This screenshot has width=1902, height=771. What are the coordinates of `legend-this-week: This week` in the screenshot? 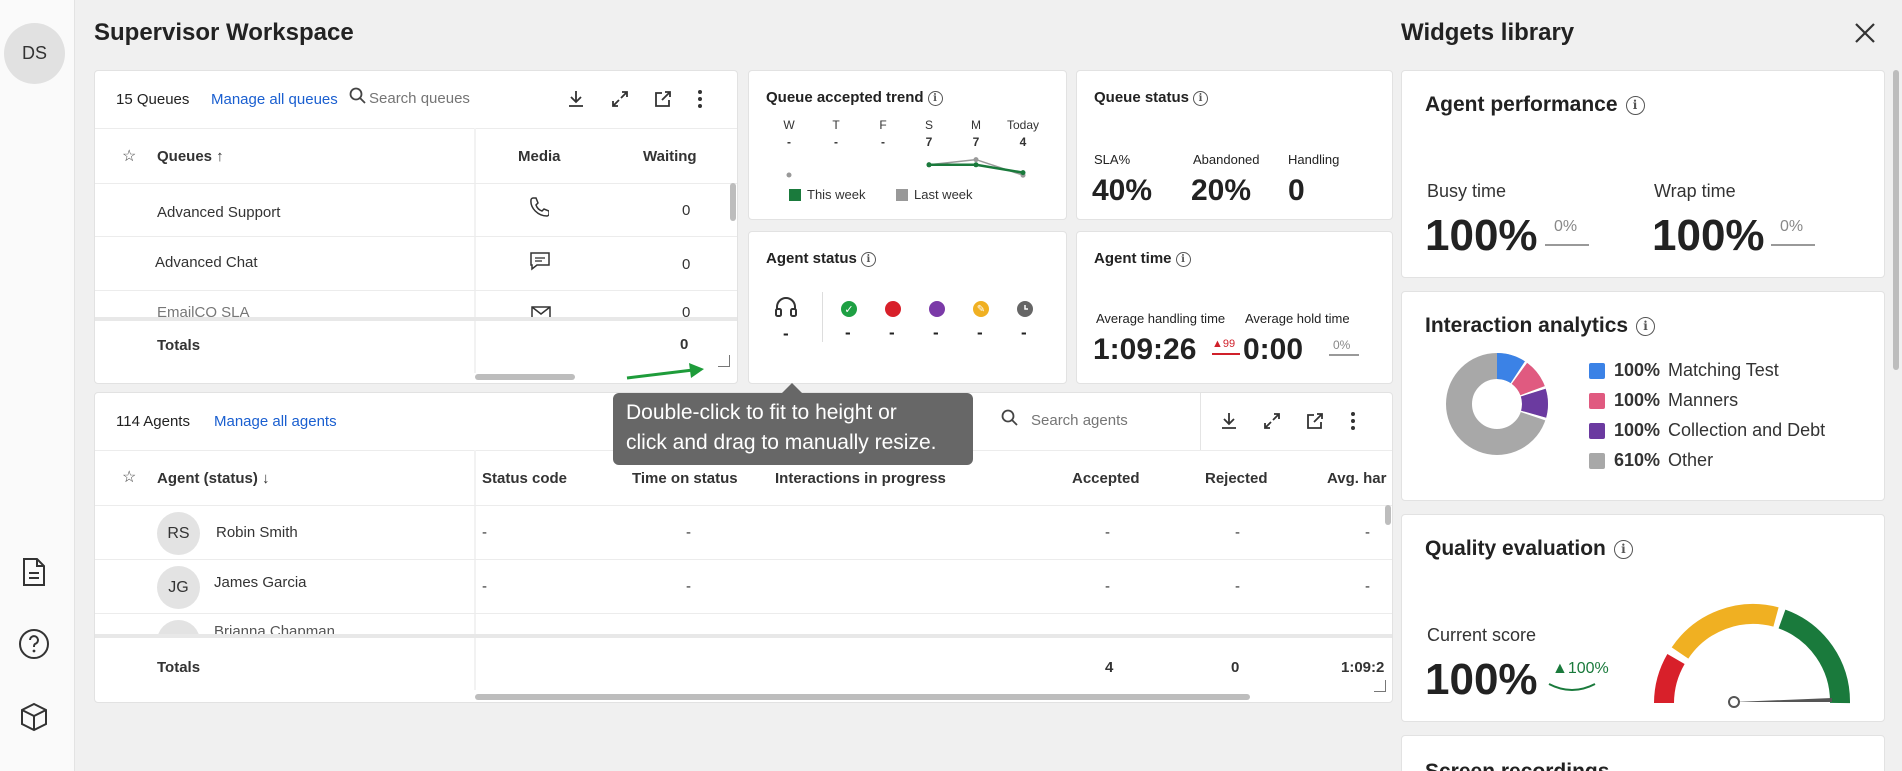 It's located at (836, 194).